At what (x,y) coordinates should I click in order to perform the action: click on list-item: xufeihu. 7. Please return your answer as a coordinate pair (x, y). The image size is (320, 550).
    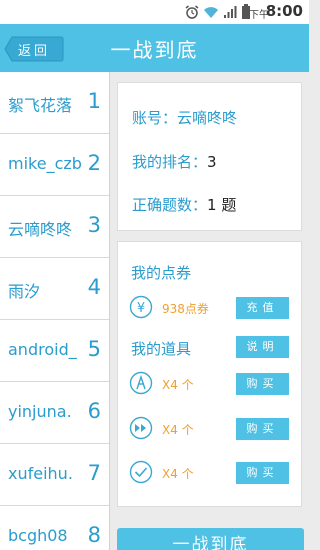
    Looking at the image, I should click on (54, 475).